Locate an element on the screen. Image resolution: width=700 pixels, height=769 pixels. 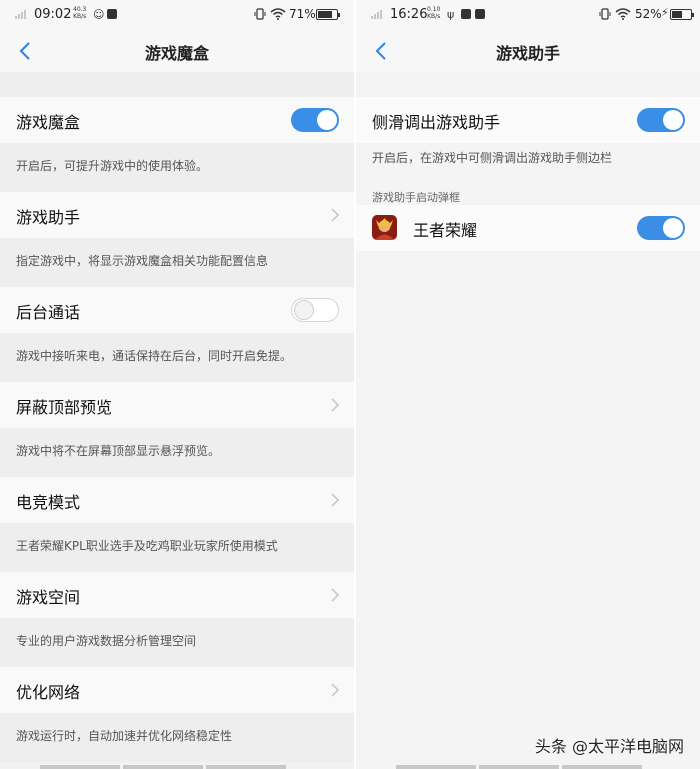
setting-description: 游戏中接听来电，通话保持在后台，同时开启免提。 is located at coordinates (177, 357).